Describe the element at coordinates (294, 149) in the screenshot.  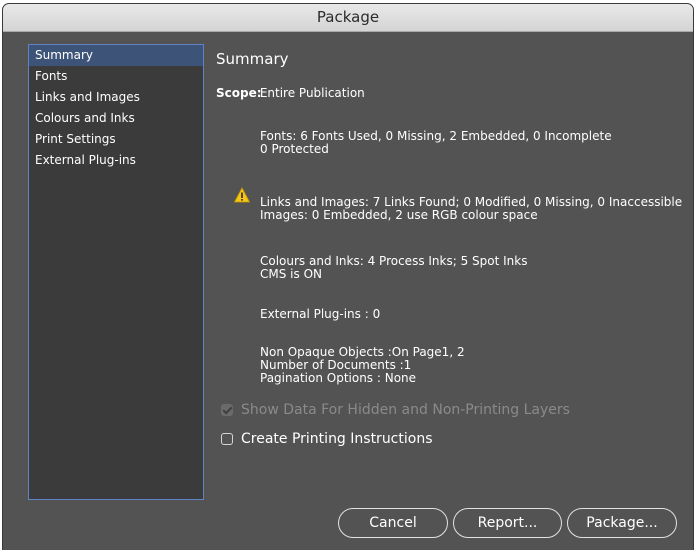
I see `fonts-protected-line: 0 Protected` at that location.